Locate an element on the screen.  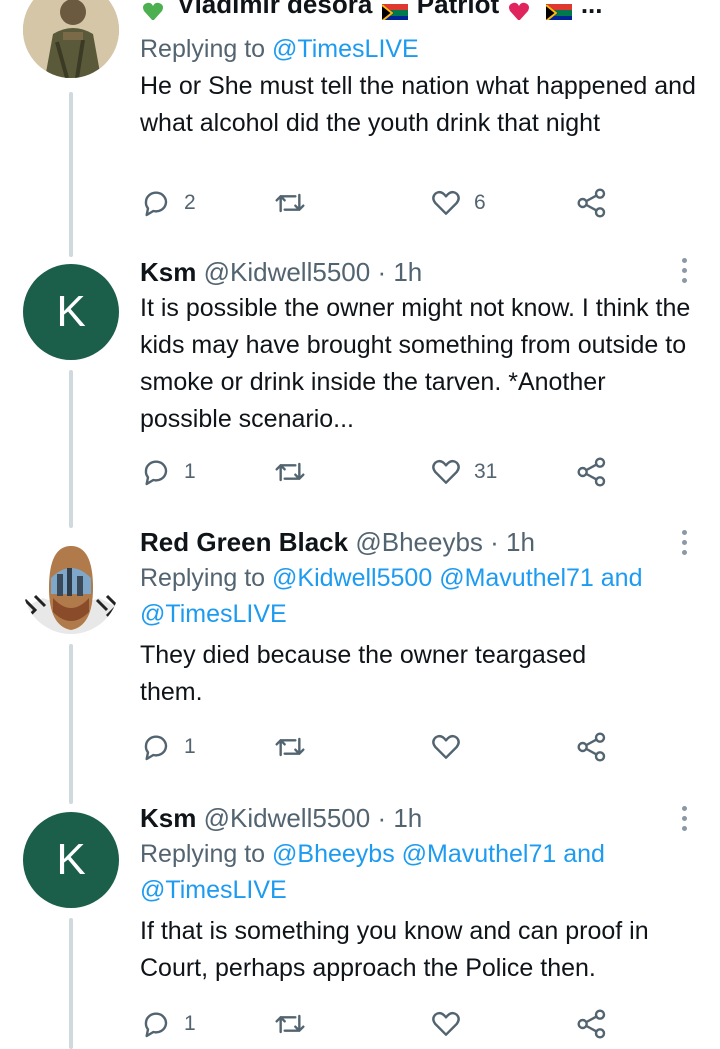
tweet-header: Red Green Black @Bheeybs · 1h is located at coordinates (419, 542).